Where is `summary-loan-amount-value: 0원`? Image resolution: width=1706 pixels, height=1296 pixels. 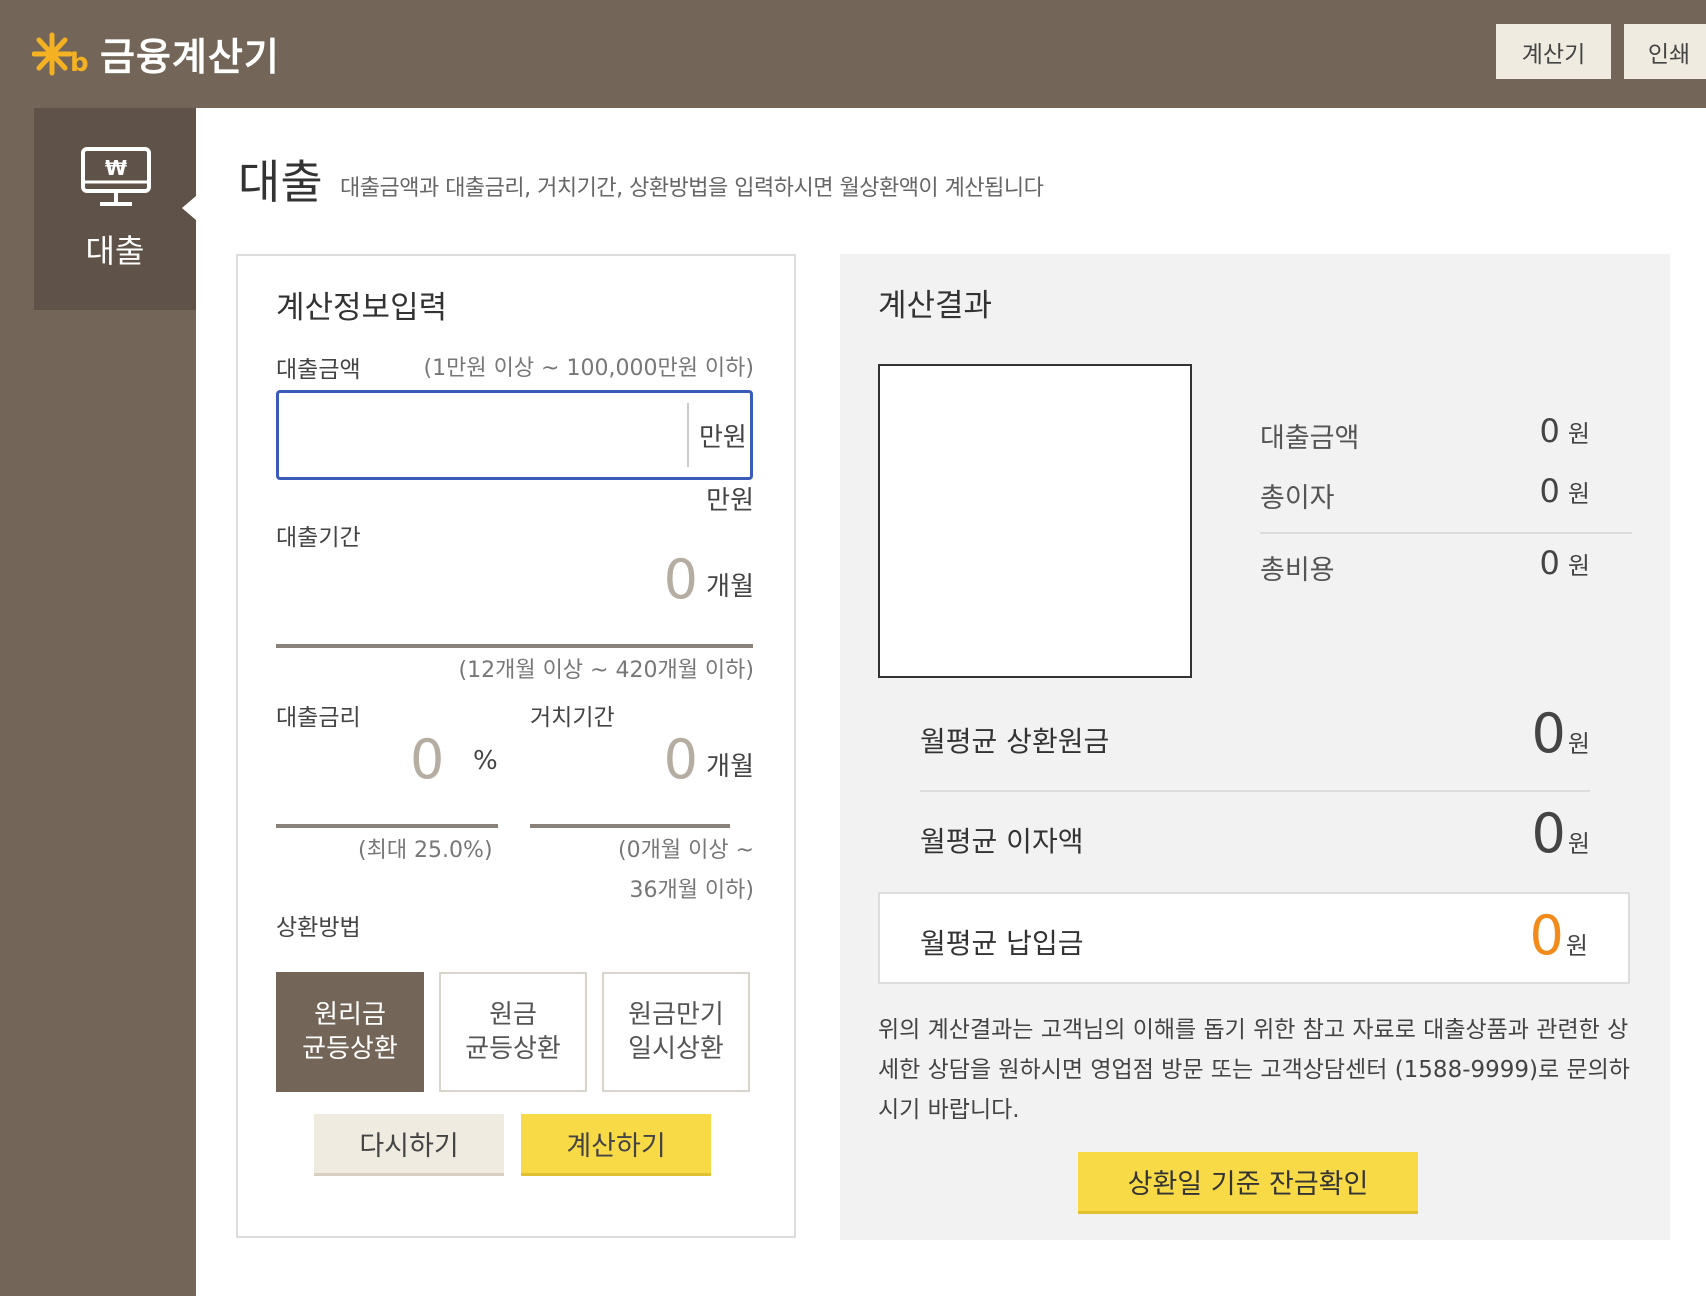
summary-loan-amount-value: 0원 is located at coordinates (1564, 431).